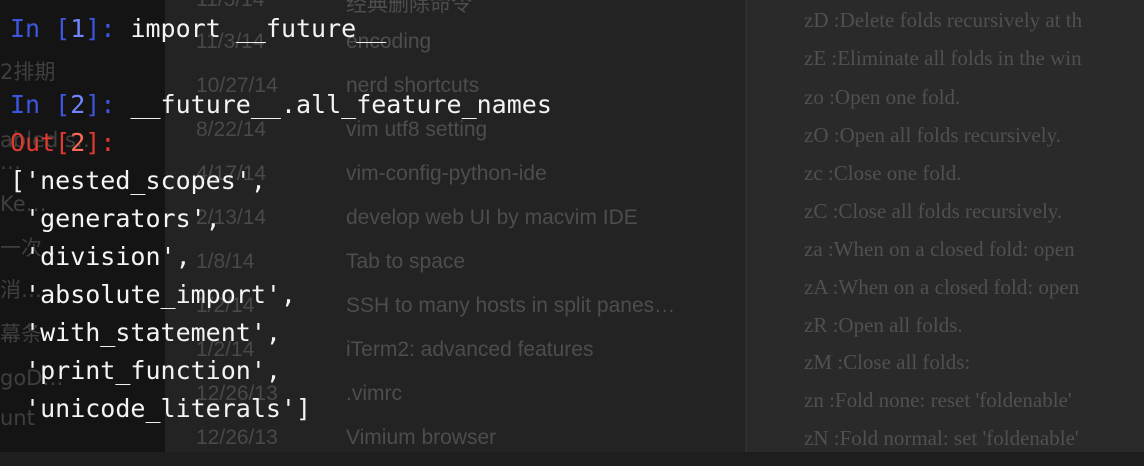 The height and width of the screenshot is (466, 1144). I want to click on in-prompt-number: 1, so click(78, 28).